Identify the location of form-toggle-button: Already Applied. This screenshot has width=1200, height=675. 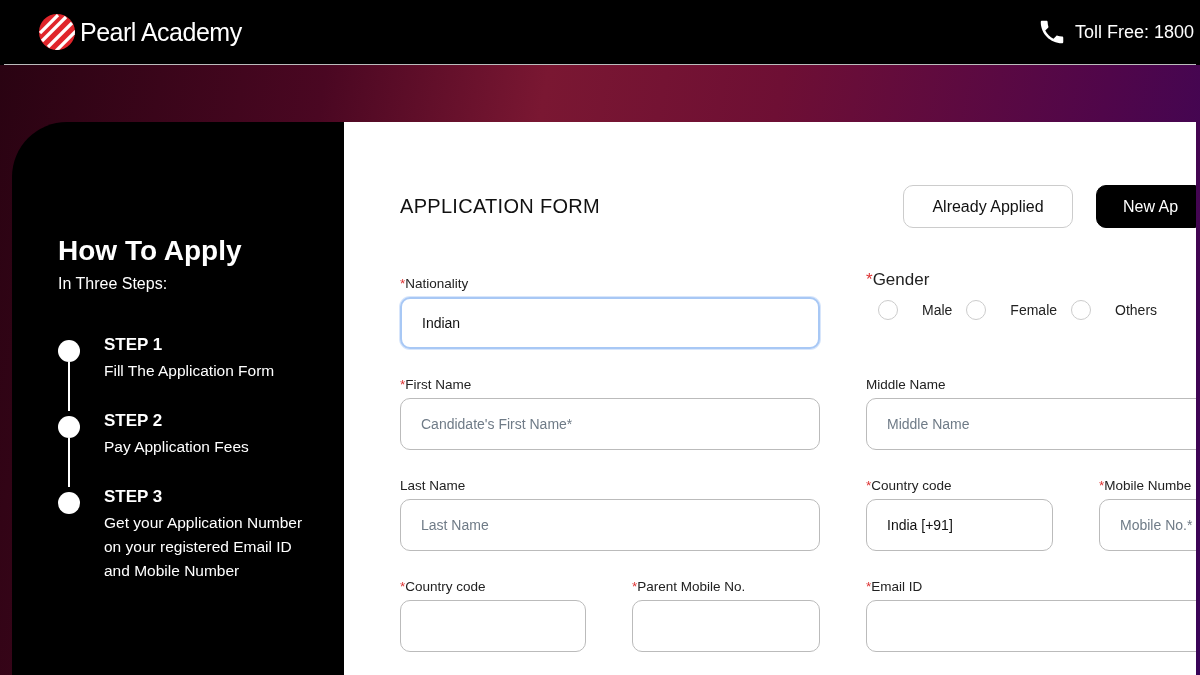
(988, 206).